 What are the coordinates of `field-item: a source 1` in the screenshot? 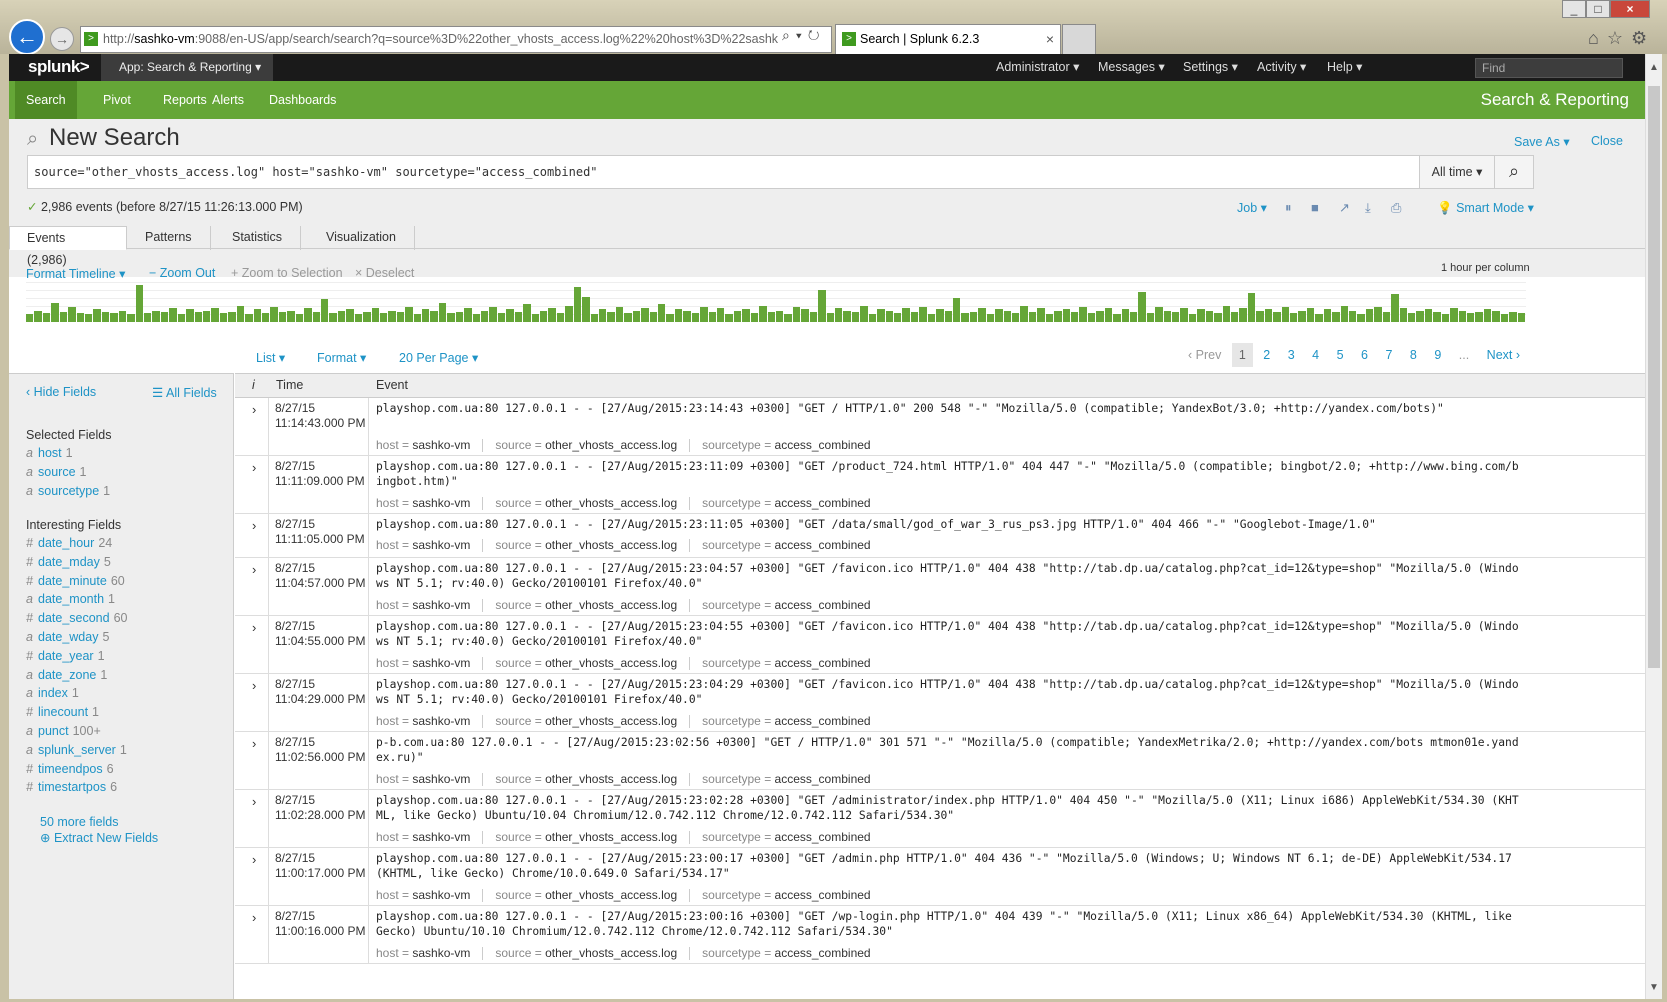 It's located at (56, 472).